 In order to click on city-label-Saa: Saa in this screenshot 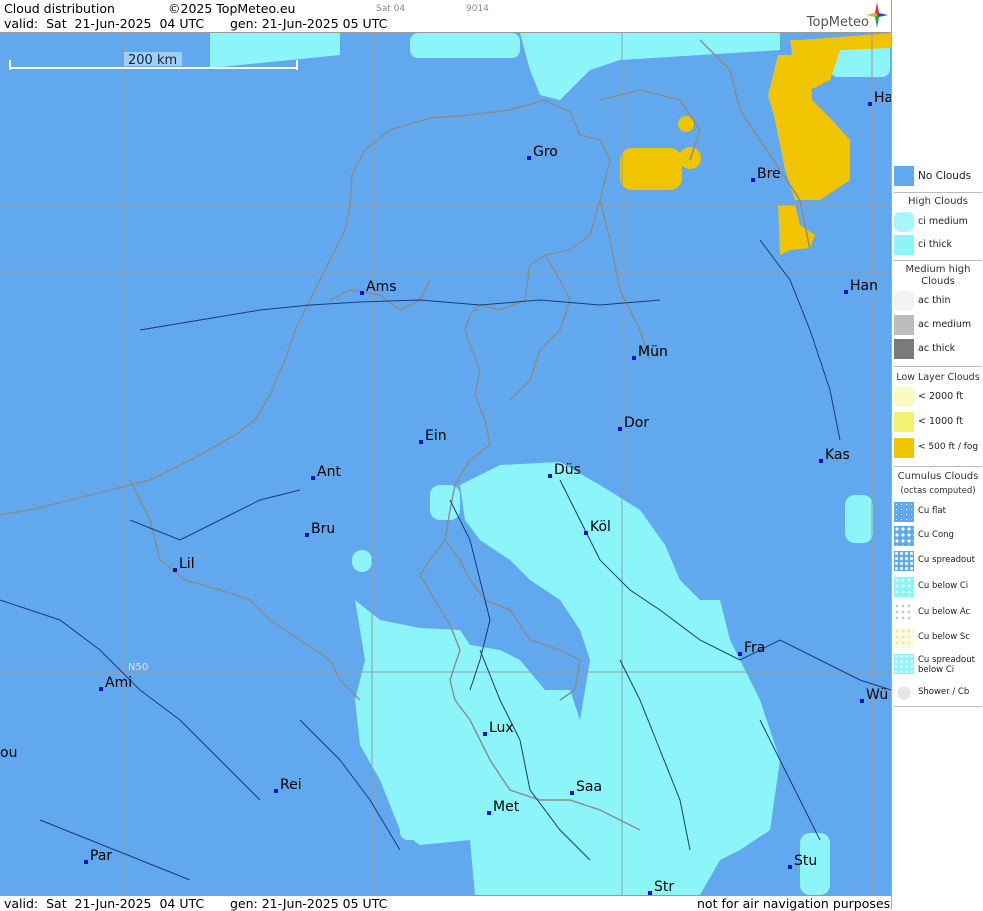, I will do `click(589, 787)`.